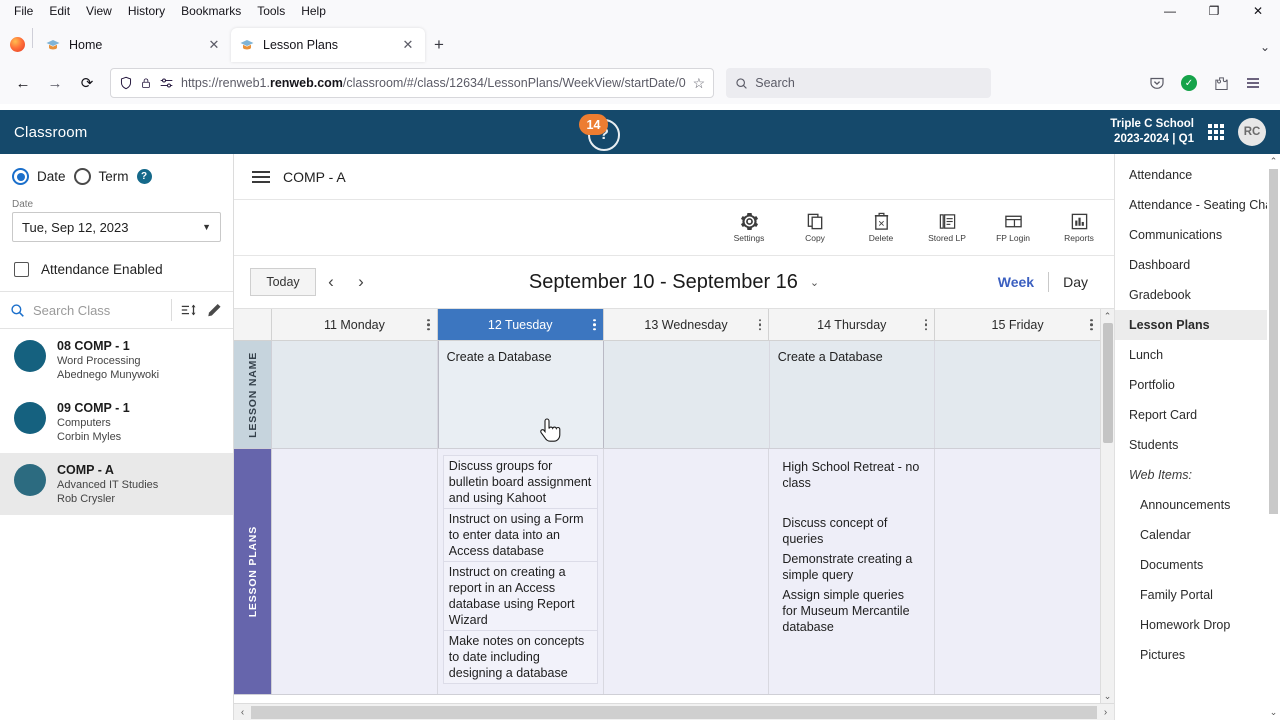 The height and width of the screenshot is (720, 1280). Describe the element at coordinates (852, 394) in the screenshot. I see `lesson-name-cell-thursday: Create a Database` at that location.